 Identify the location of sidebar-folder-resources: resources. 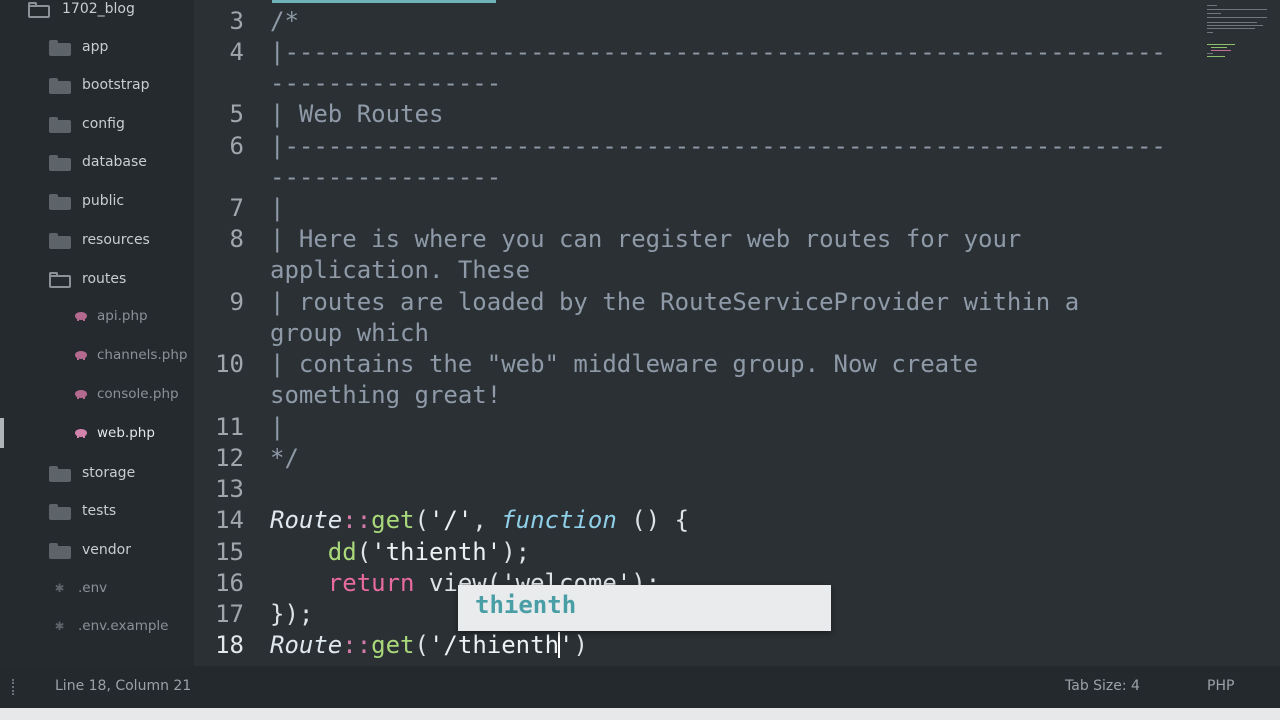
(97, 241).